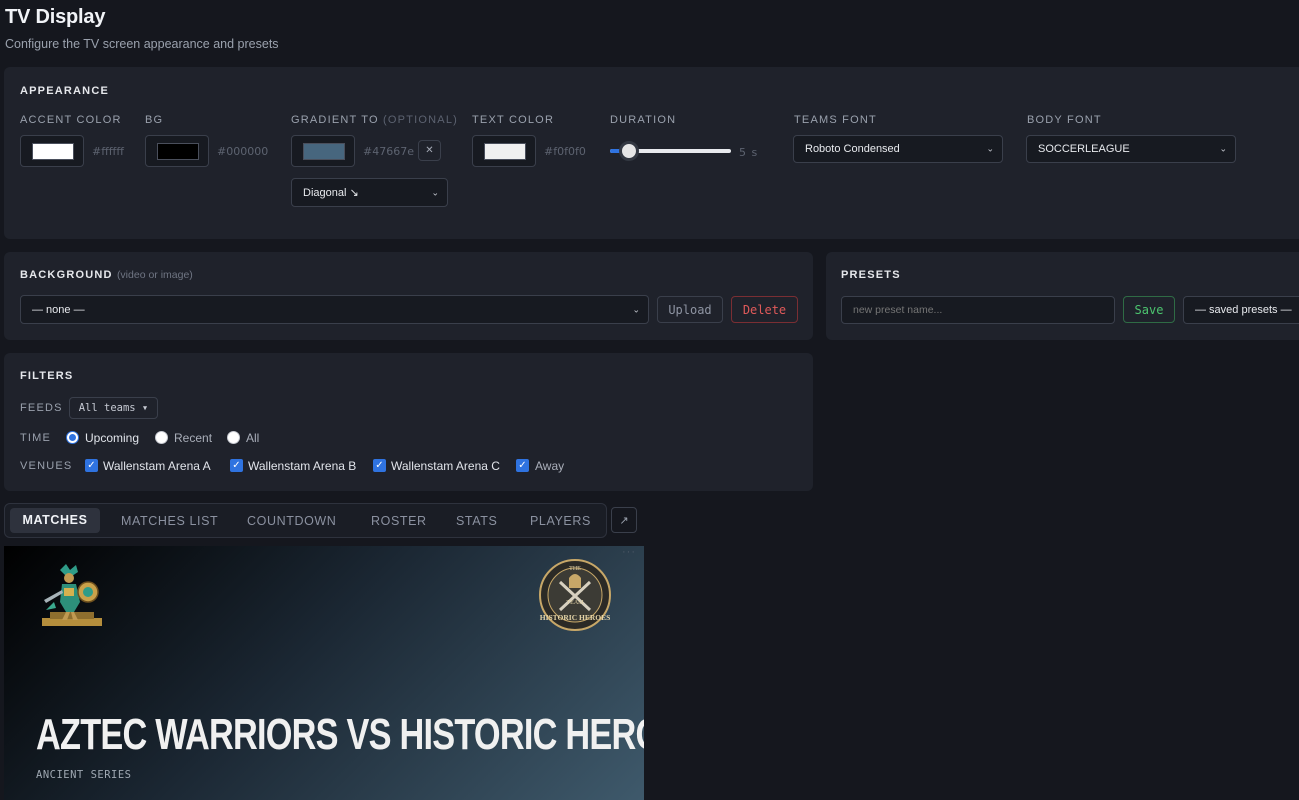 Image resolution: width=1299 pixels, height=800 pixels. What do you see at coordinates (549, 466) in the screenshot?
I see `venue-away-label: Away` at bounding box center [549, 466].